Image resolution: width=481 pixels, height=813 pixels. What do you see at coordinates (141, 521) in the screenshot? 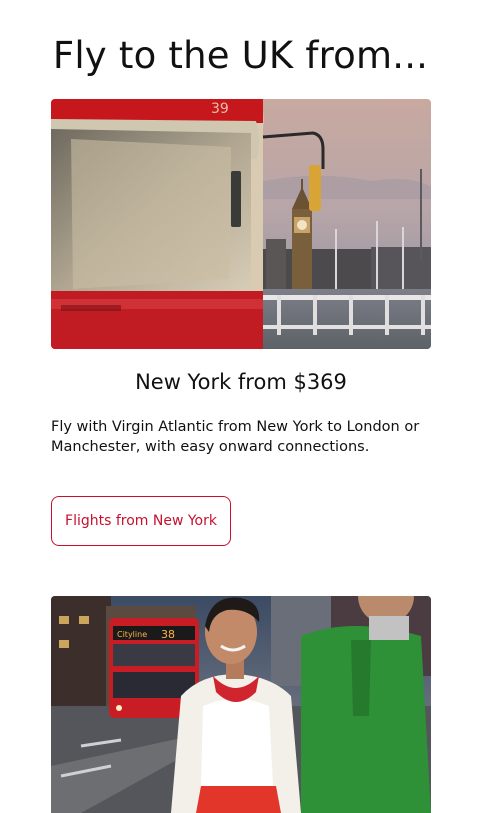
I see `flights-from-new-york-button: Flights from New York` at bounding box center [141, 521].